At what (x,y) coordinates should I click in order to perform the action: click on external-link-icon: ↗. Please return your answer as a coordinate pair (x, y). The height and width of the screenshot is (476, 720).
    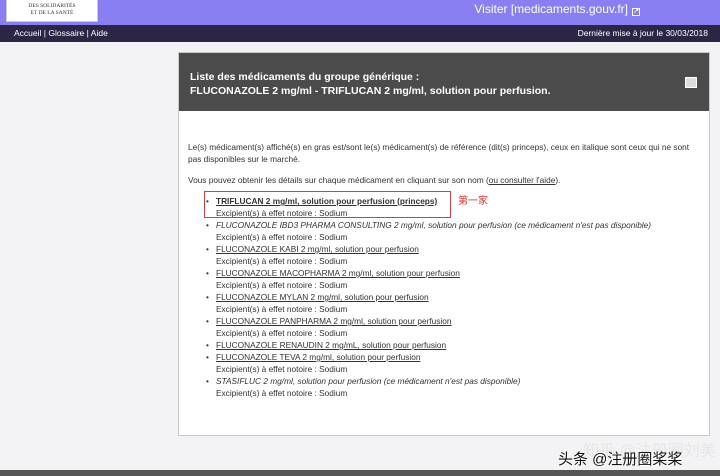
    Looking at the image, I should click on (636, 12).